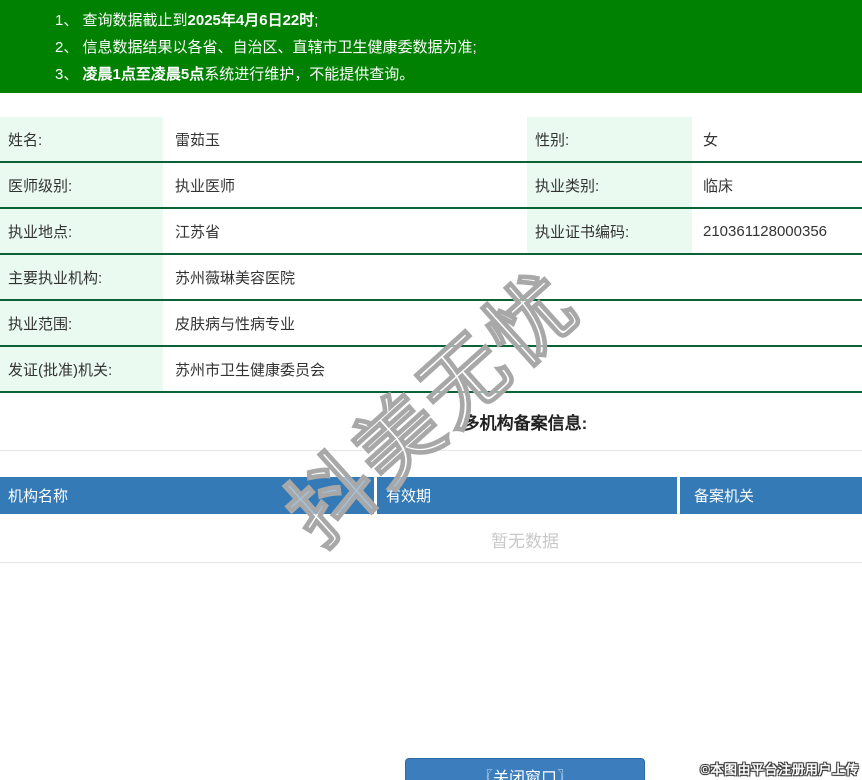 The height and width of the screenshot is (780, 862). Describe the element at coordinates (251, 20) in the screenshot. I see `notice-strong: 2025年4月6日22时` at that location.